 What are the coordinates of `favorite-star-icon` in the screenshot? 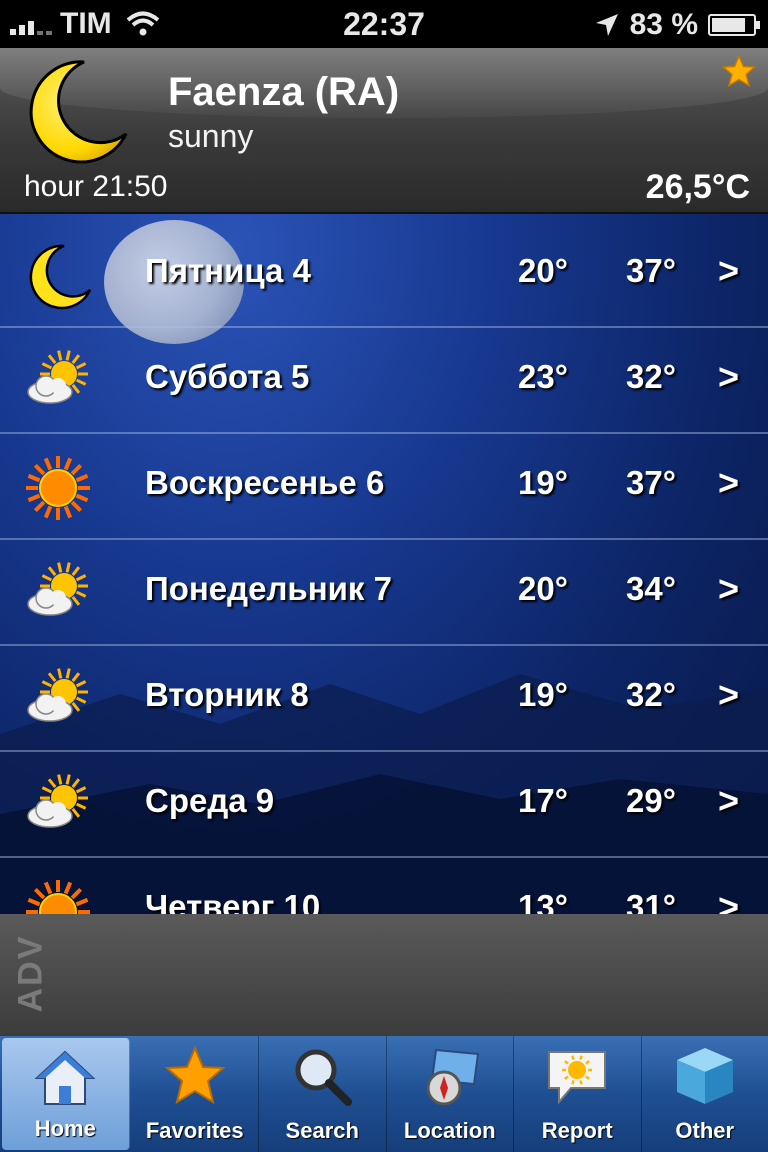 It's located at (739, 71).